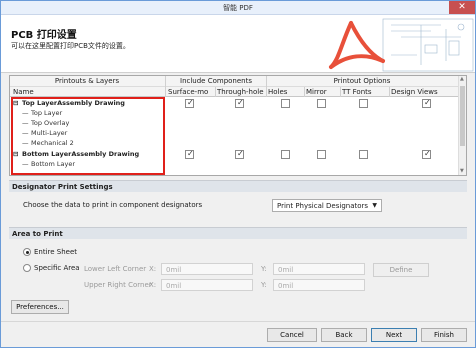  I want to click on window-title: 智能 PDF, so click(238, 8).